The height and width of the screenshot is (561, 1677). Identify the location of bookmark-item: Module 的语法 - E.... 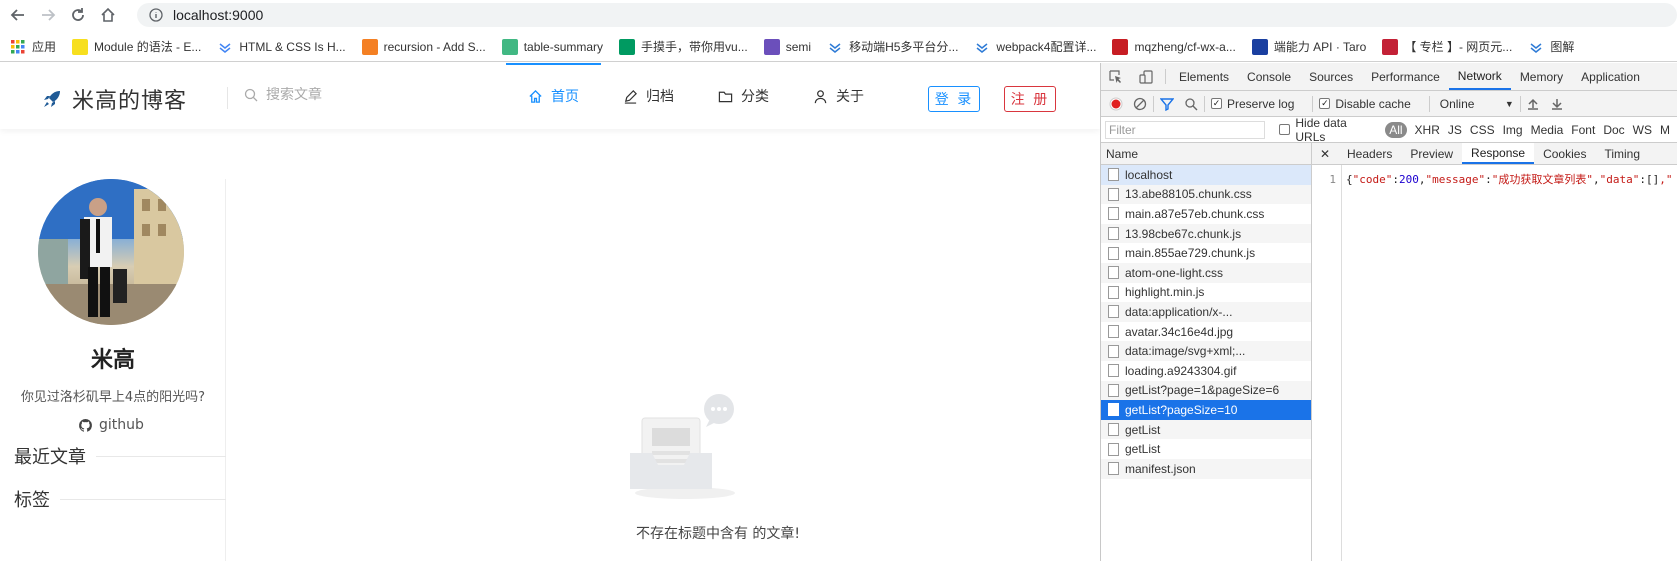
(136, 46).